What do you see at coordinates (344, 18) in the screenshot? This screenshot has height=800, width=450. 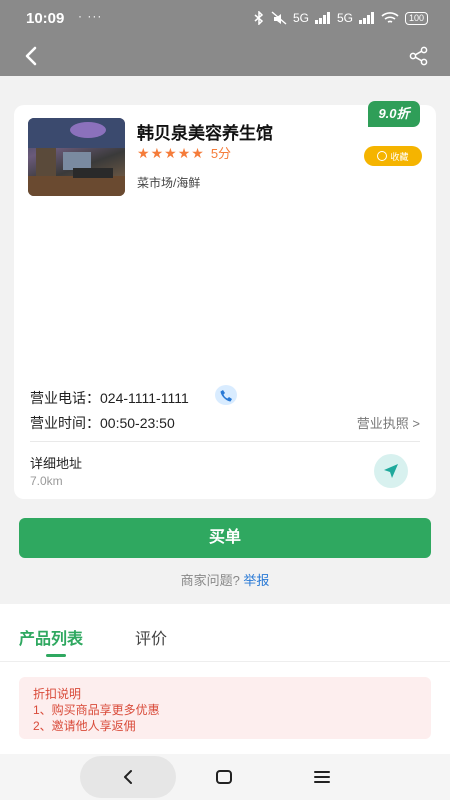 I see `network-label-2: 5G` at bounding box center [344, 18].